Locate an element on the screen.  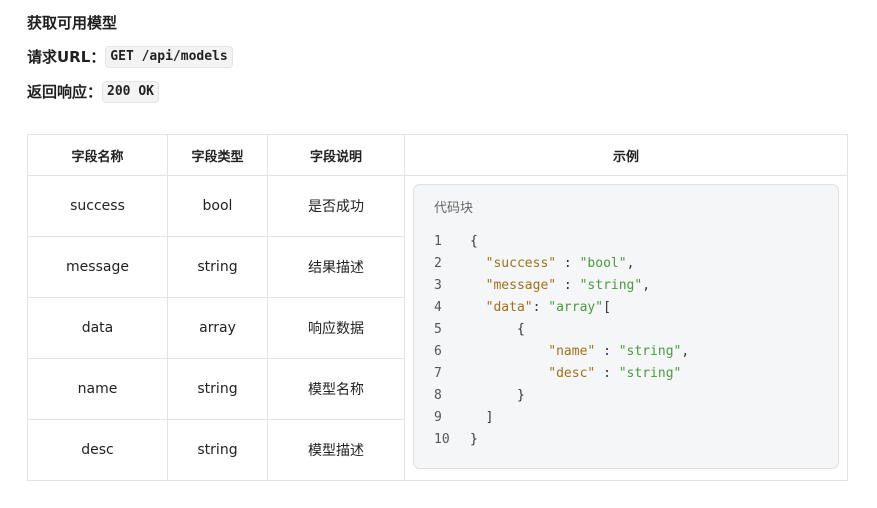
line-code: "data": "array"[ is located at coordinates (540, 308).